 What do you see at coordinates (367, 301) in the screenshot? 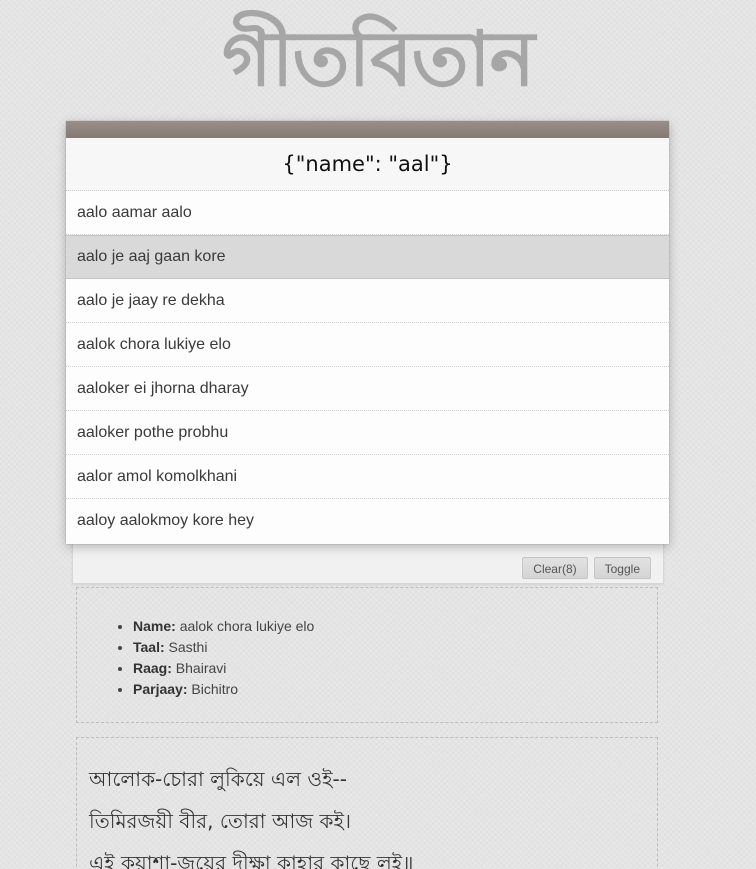
I see `result-item: aalo je jaay re dekha` at bounding box center [367, 301].